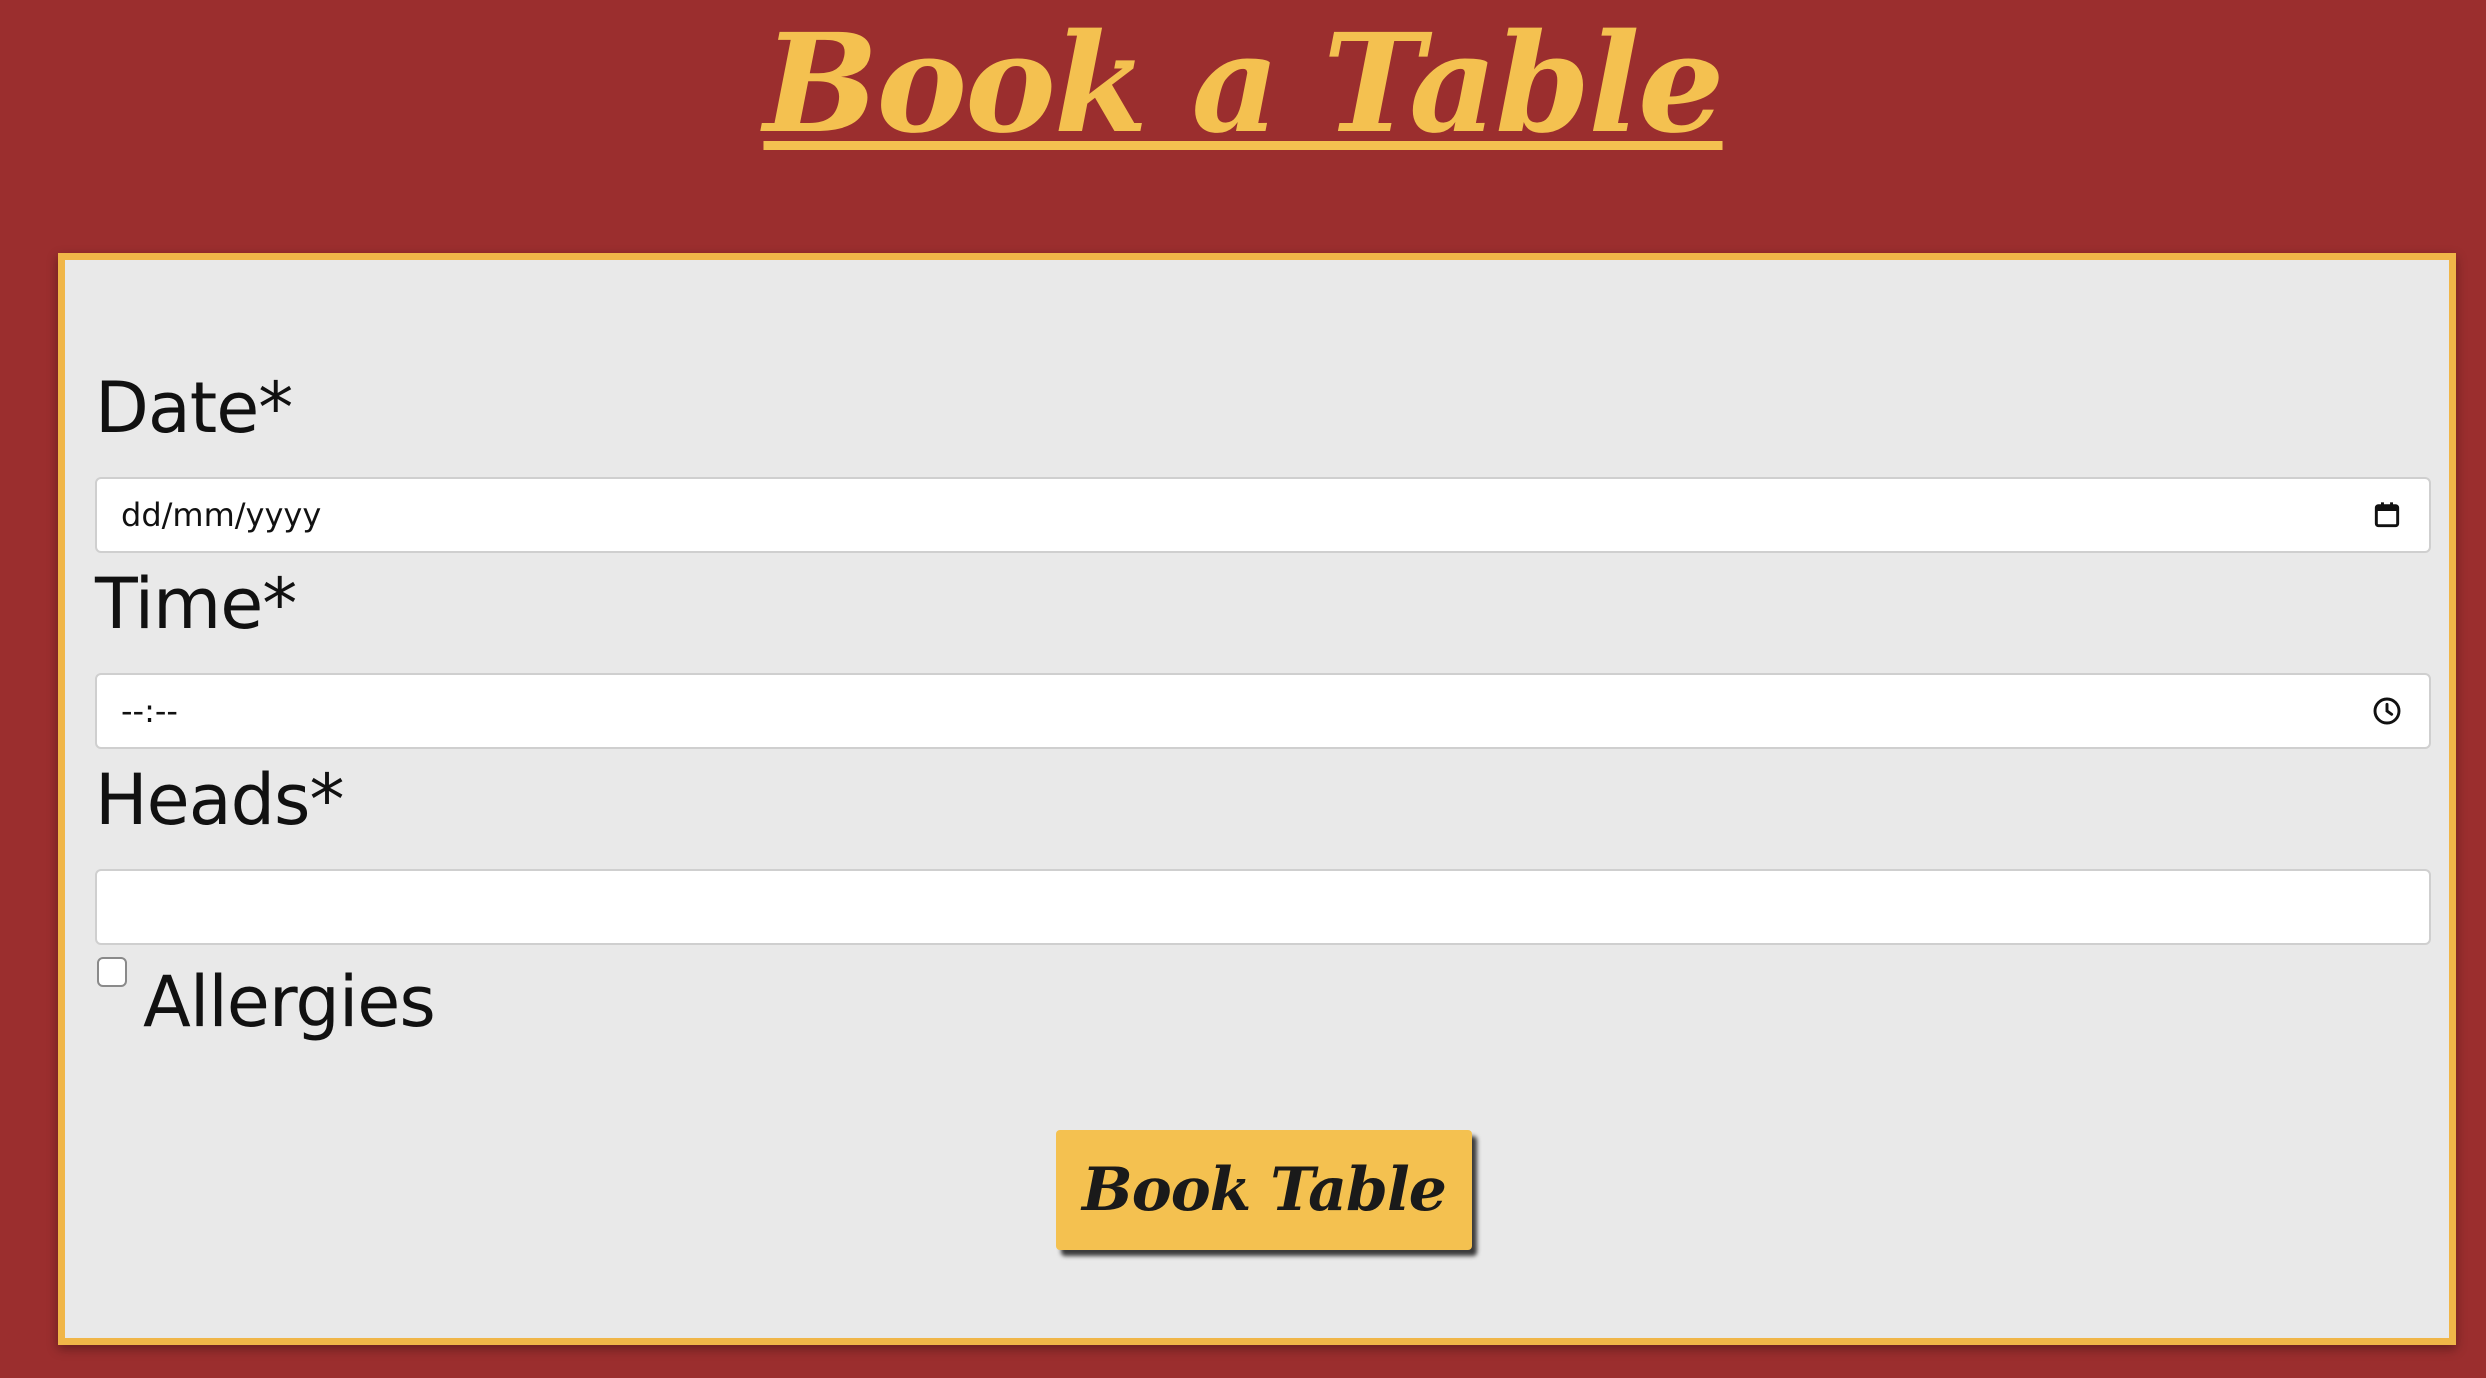  What do you see at coordinates (220, 800) in the screenshot?
I see `heads-label: Heads*` at bounding box center [220, 800].